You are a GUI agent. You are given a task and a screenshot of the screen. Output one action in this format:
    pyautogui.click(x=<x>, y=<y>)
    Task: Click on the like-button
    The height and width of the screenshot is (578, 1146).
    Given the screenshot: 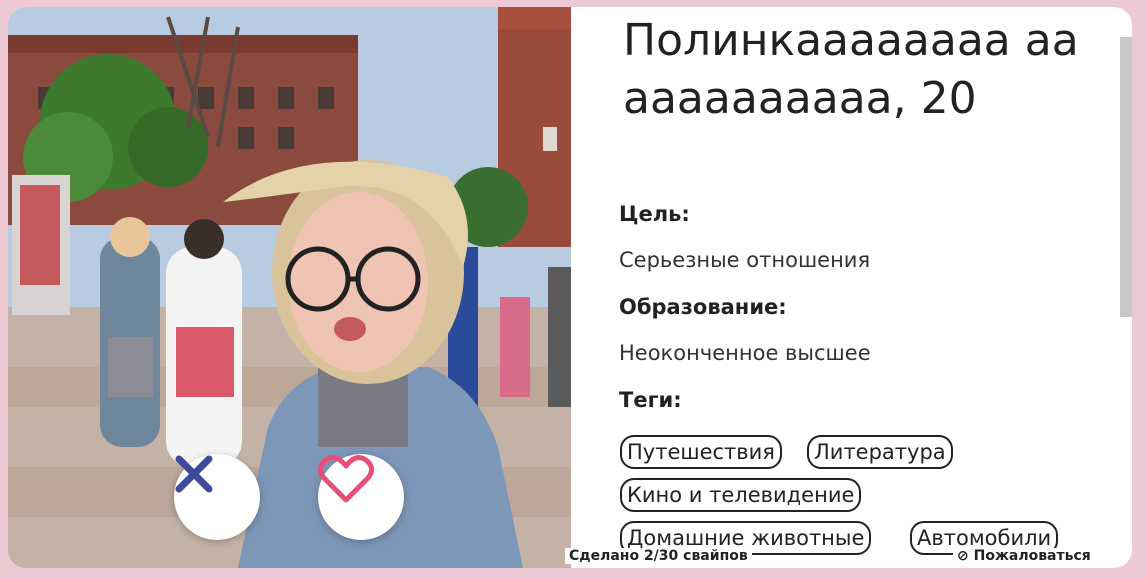 What is the action you would take?
    pyautogui.click(x=361, y=497)
    